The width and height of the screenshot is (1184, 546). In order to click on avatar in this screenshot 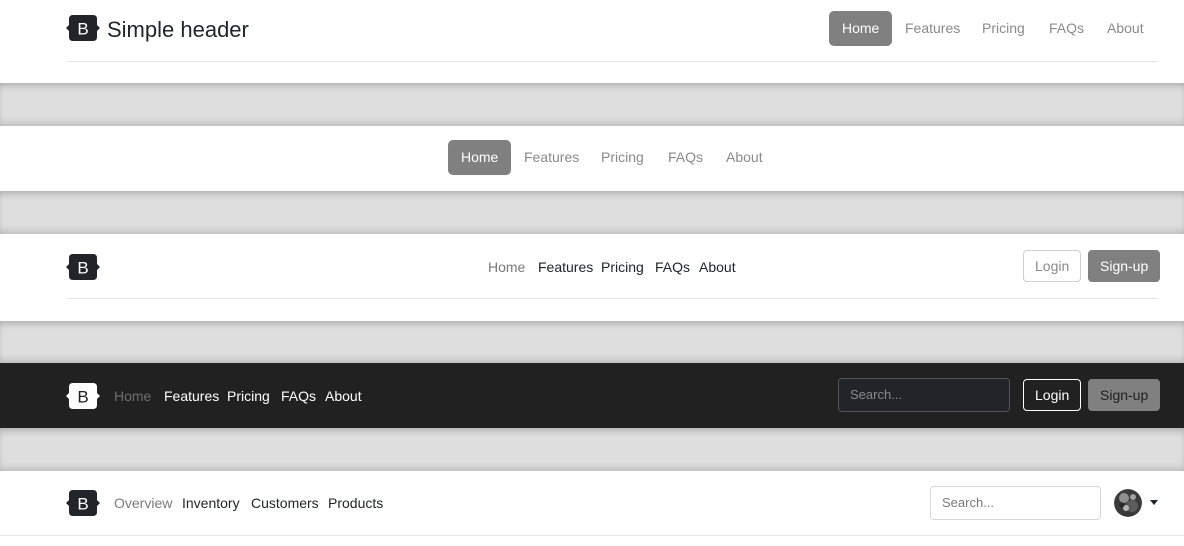, I will do `click(1128, 503)`.